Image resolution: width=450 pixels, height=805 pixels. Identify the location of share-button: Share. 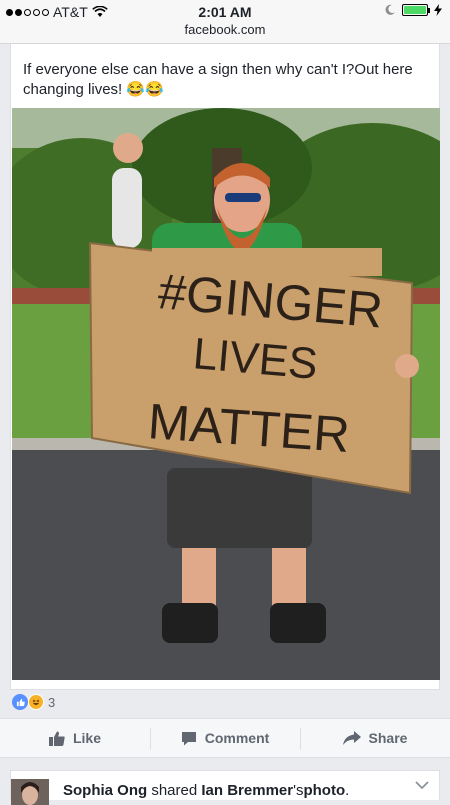
(375, 738).